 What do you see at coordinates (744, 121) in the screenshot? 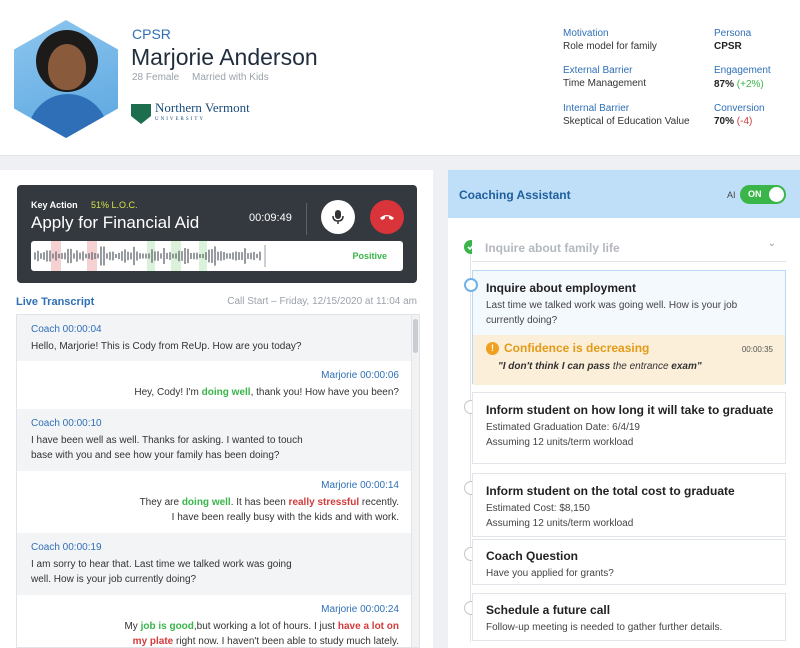
I see `conversion-delta: (-4)` at bounding box center [744, 121].